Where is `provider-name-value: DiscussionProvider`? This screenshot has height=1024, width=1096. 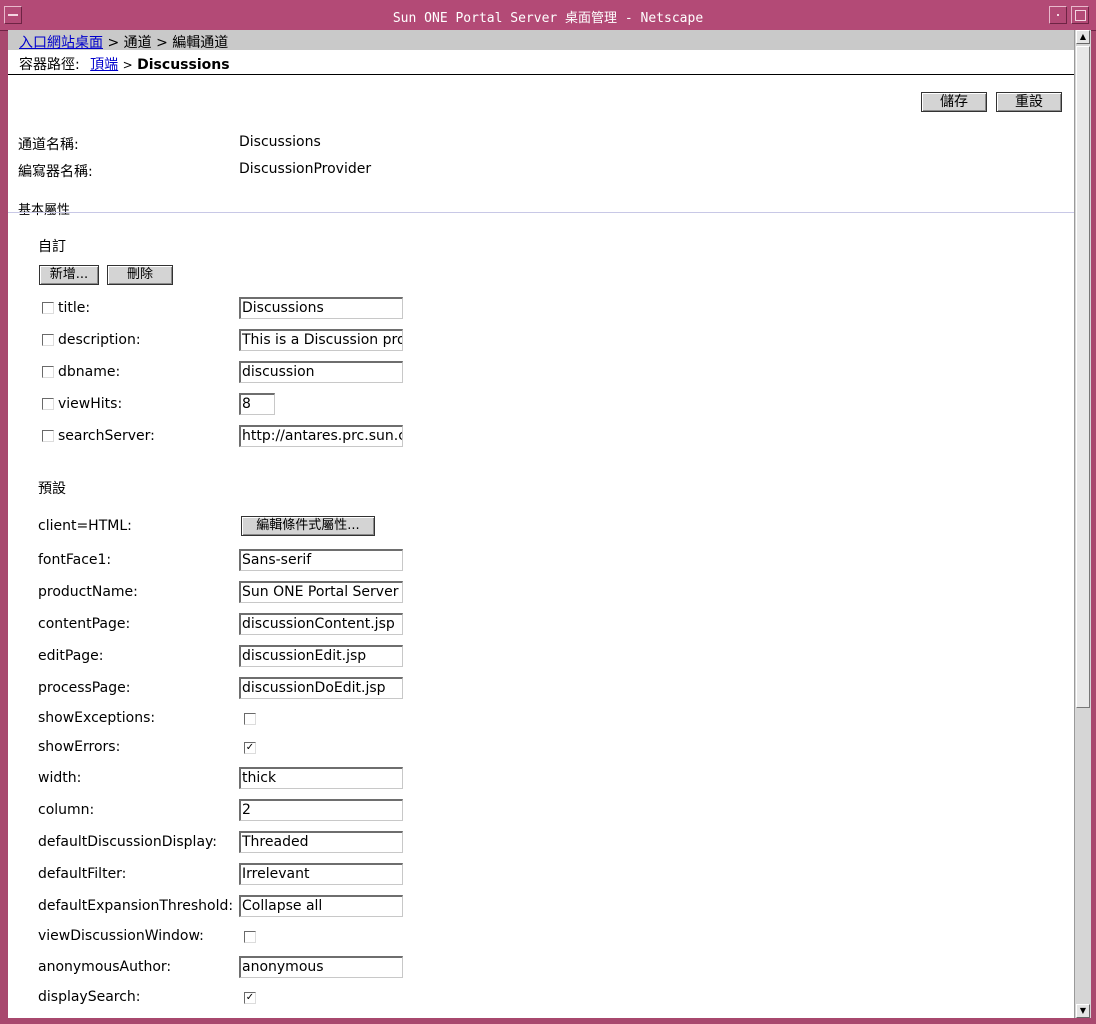 provider-name-value: DiscussionProvider is located at coordinates (305, 169).